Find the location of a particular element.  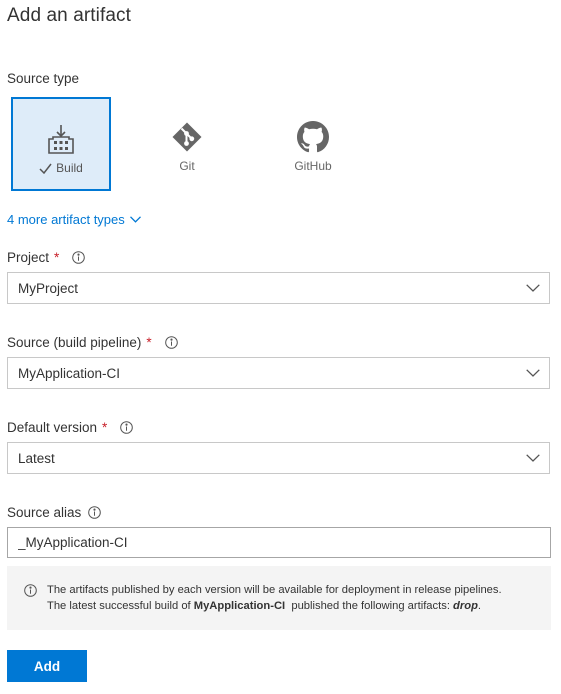

source-pipeline-dropdown-value: MyApplication-CI is located at coordinates (69, 373).